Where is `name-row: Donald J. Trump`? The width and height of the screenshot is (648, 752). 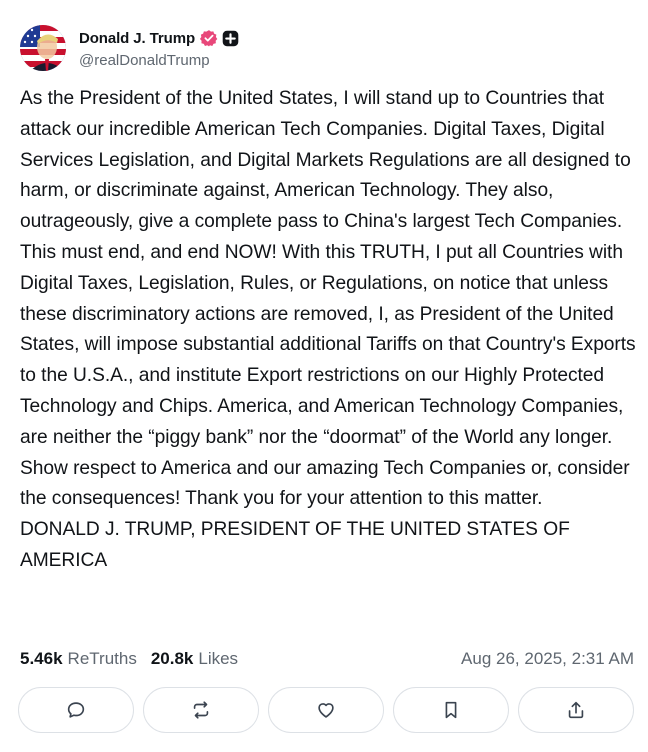
name-row: Donald J. Trump is located at coordinates (159, 38).